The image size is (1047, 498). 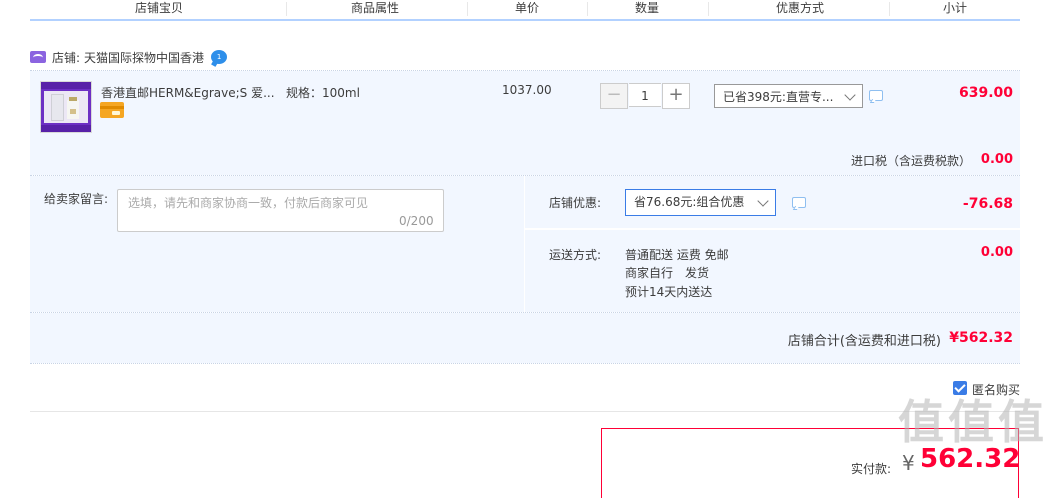 I want to click on shop-discount-select: 省76.68元:组合优惠, so click(x=700, y=202).